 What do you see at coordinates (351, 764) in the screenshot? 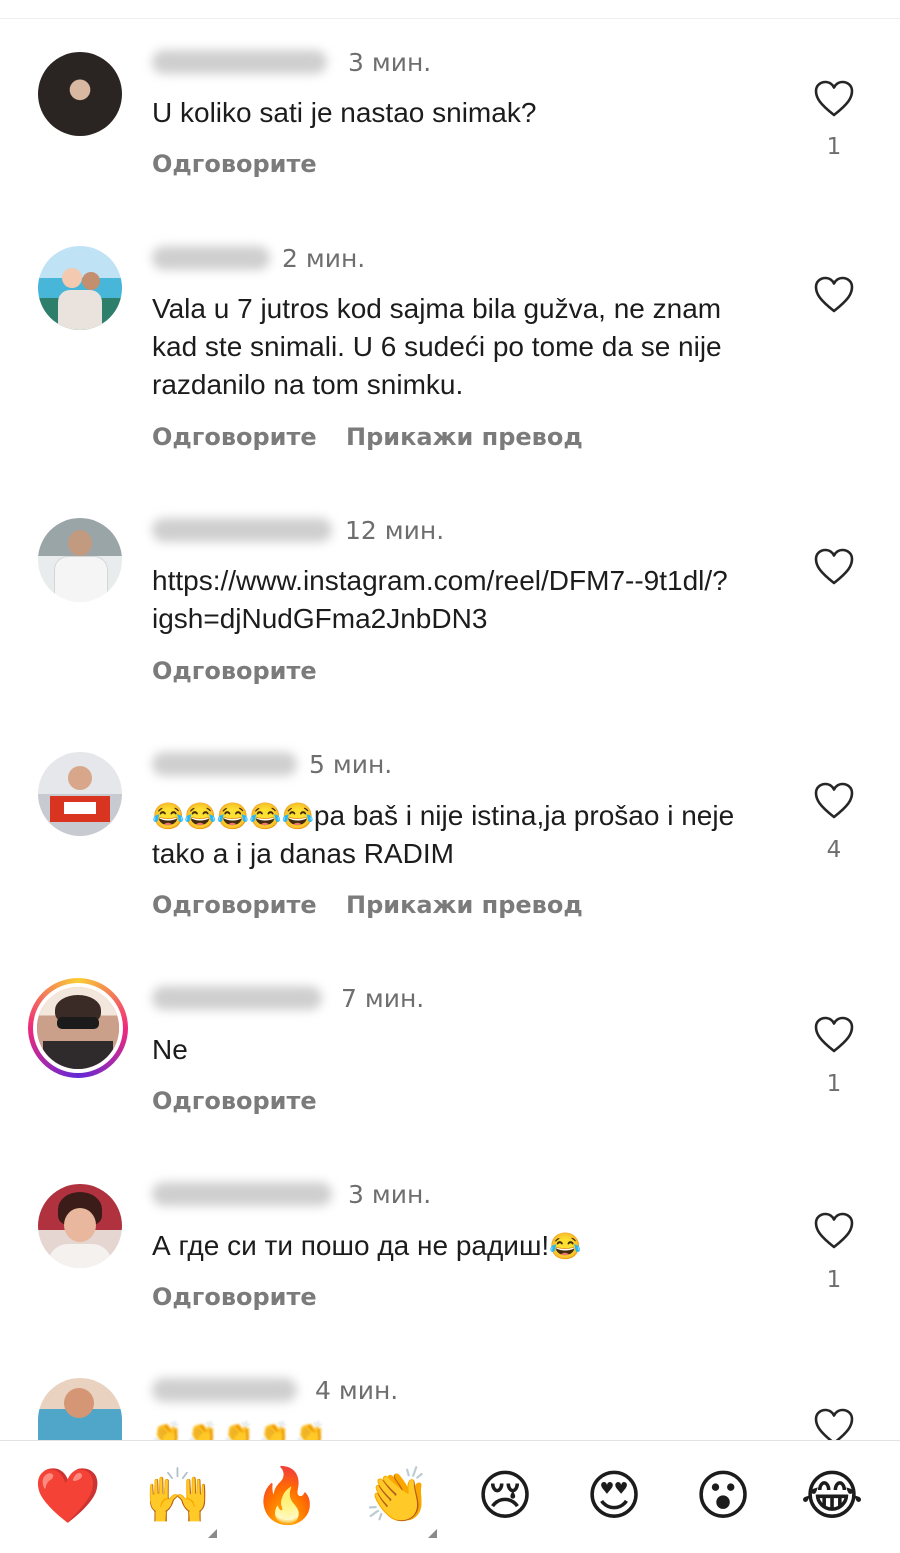
I see `comment-time: 5 мин.` at bounding box center [351, 764].